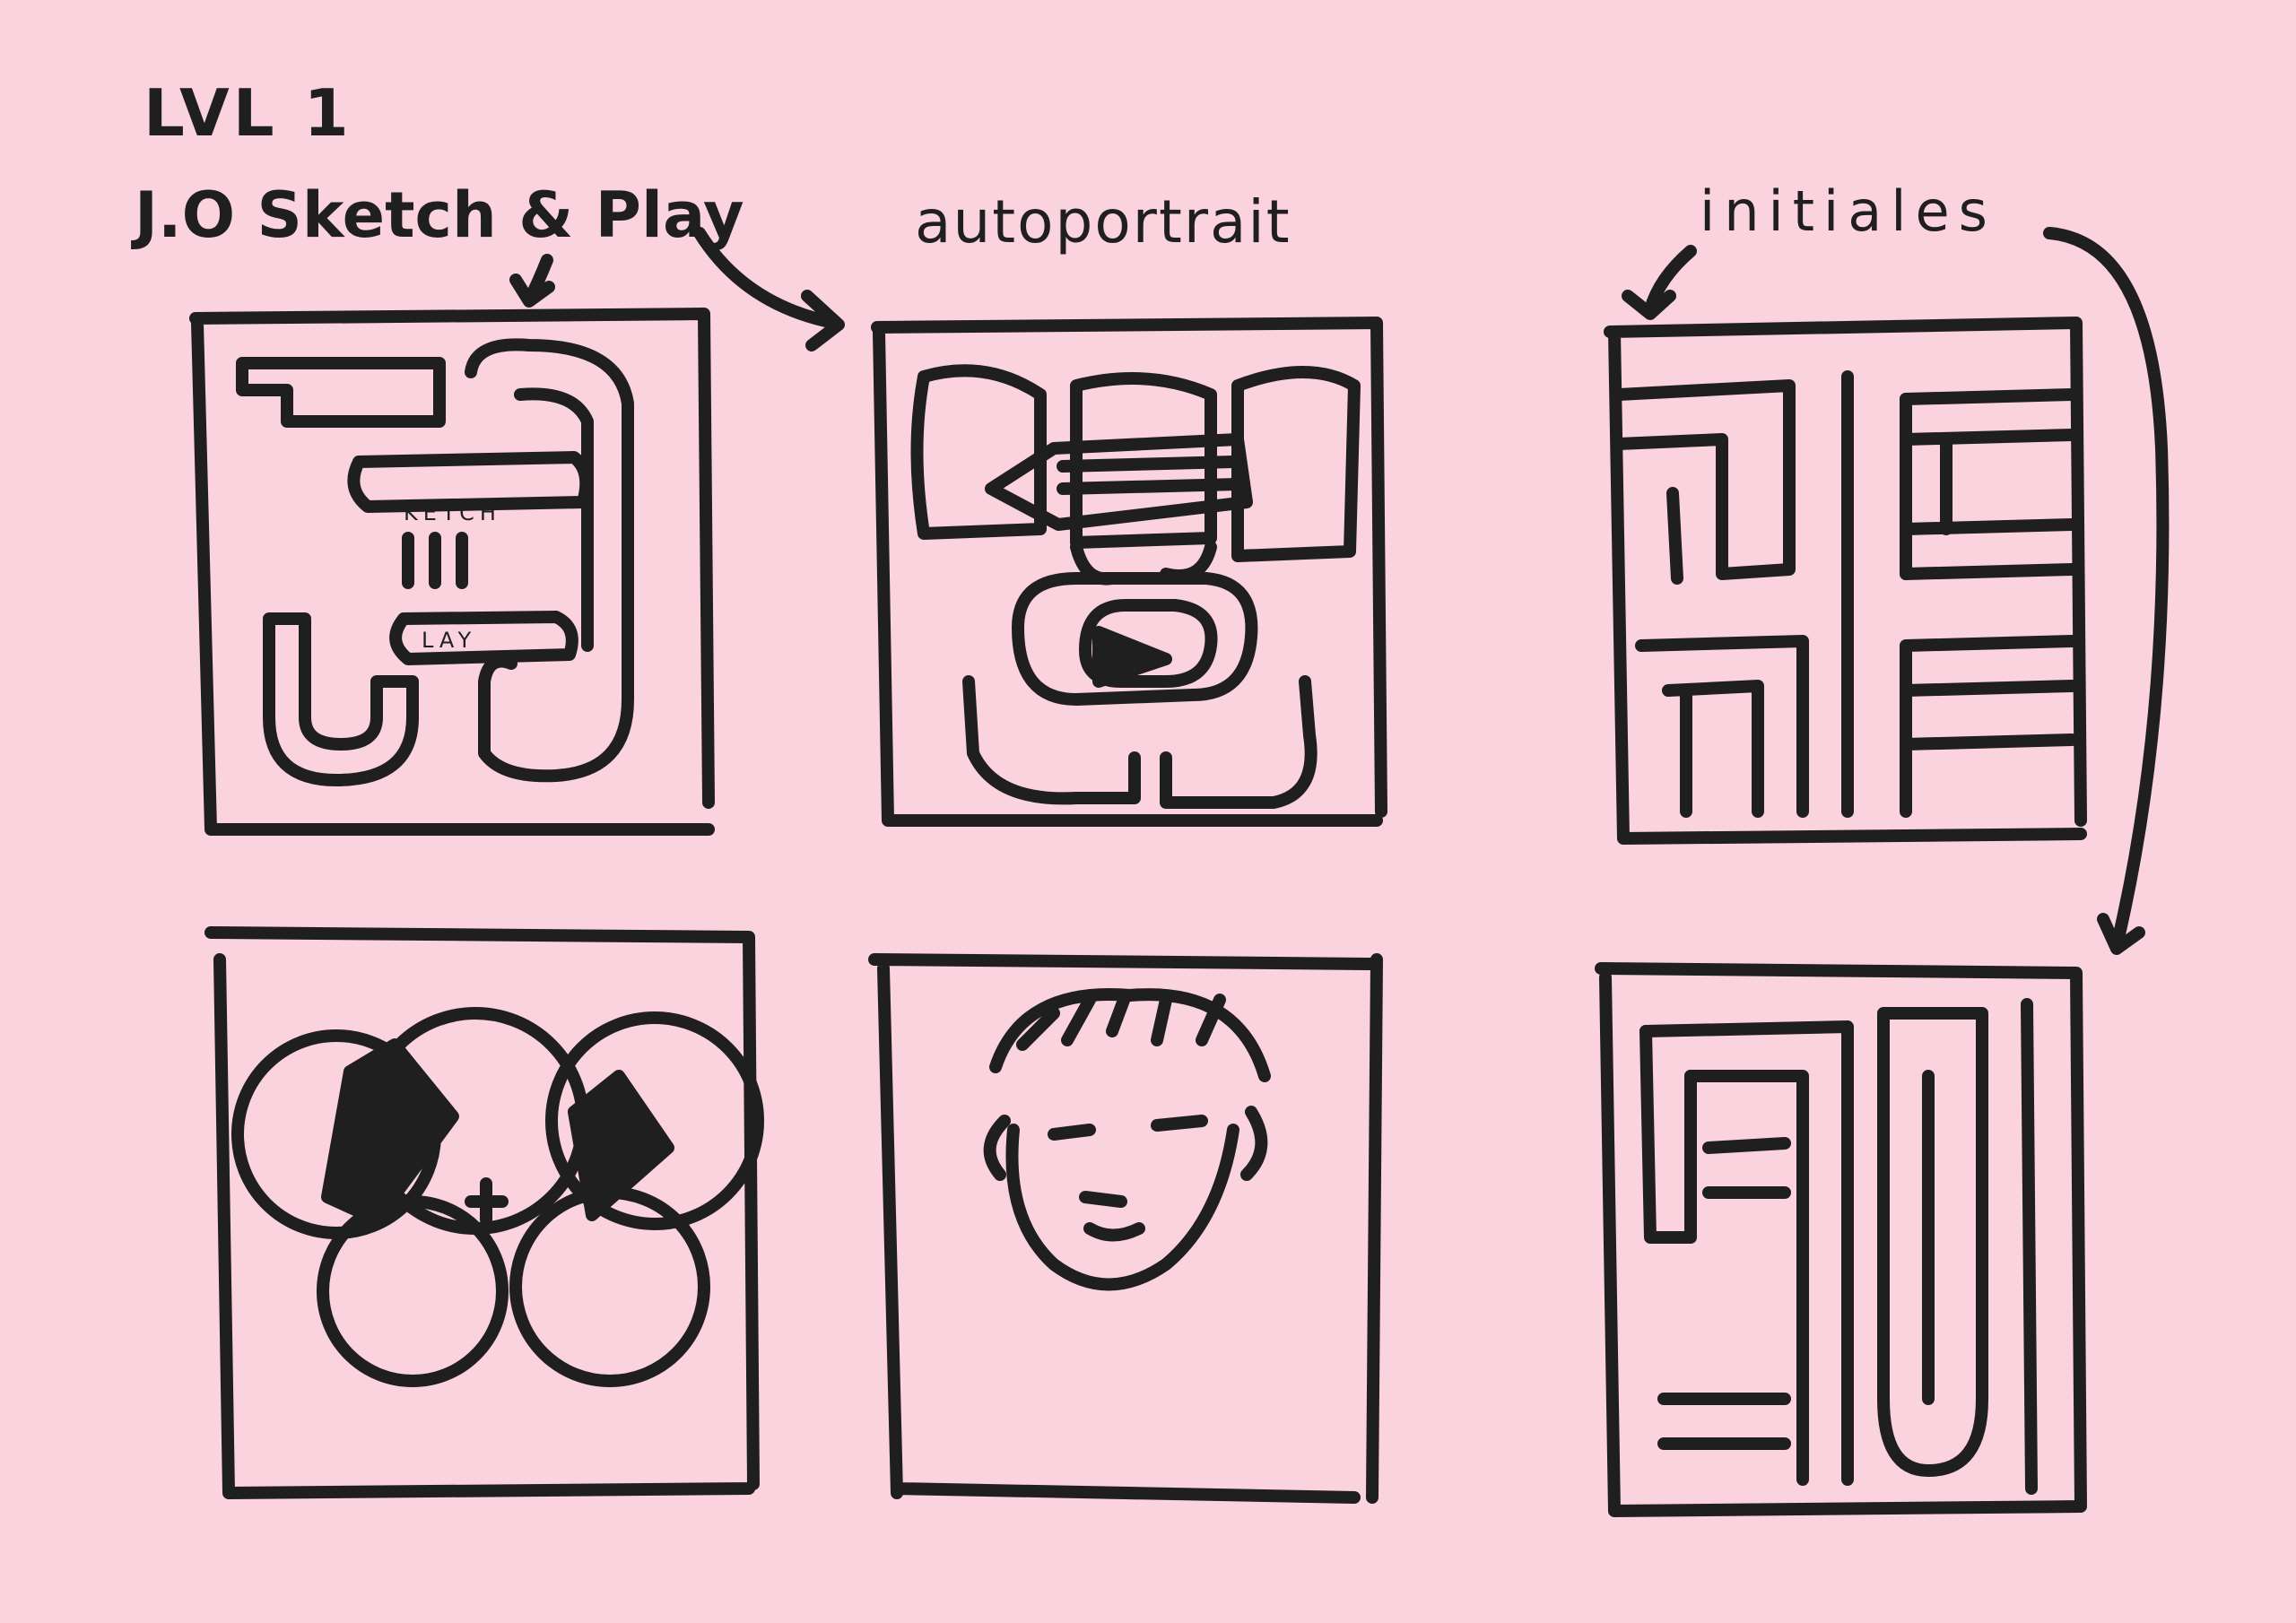 The height and width of the screenshot is (1623, 2296). I want to click on sketch-logo-initials, so click(1845, 581).